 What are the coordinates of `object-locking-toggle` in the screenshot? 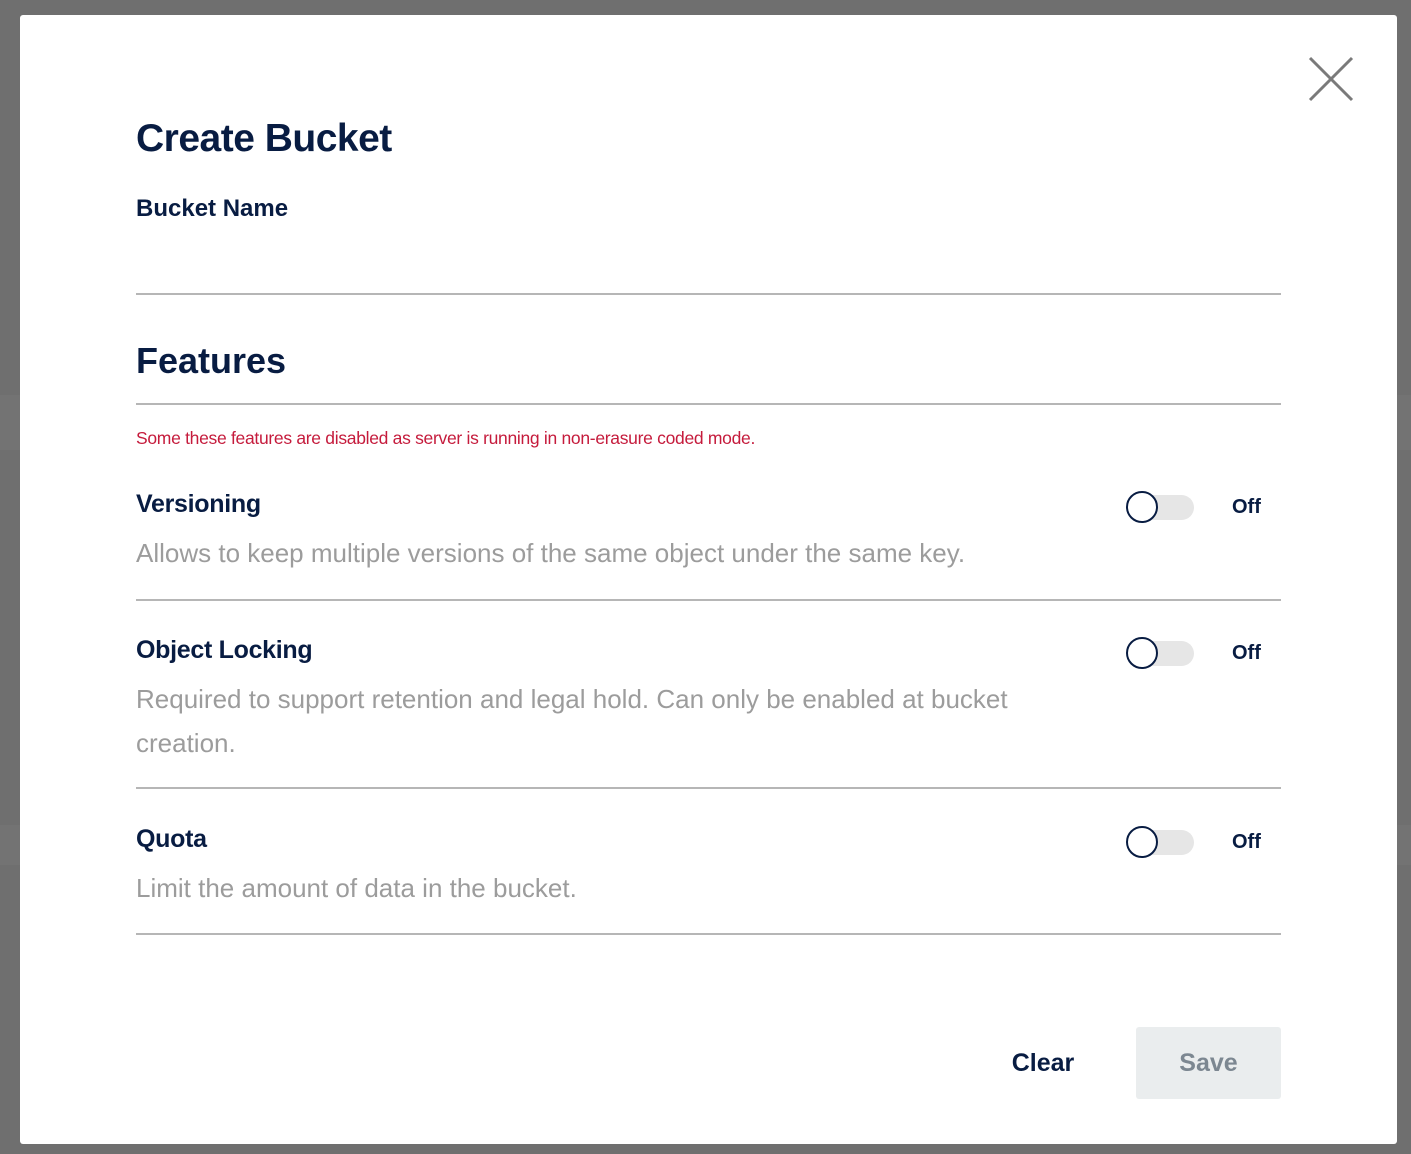 It's located at (1160, 653).